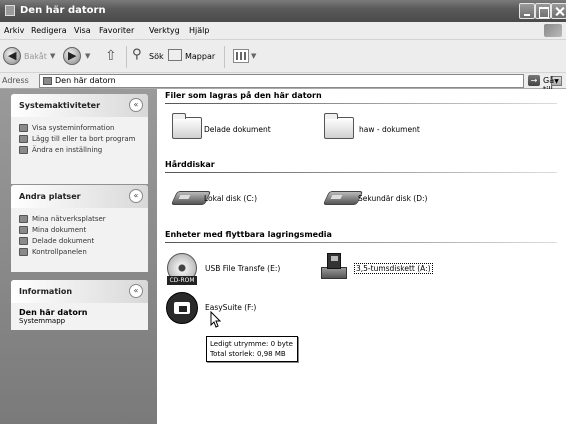 The height and width of the screenshot is (424, 566). What do you see at coordinates (182, 280) in the screenshot?
I see `cd-rom-badge: CD-ROM` at bounding box center [182, 280].